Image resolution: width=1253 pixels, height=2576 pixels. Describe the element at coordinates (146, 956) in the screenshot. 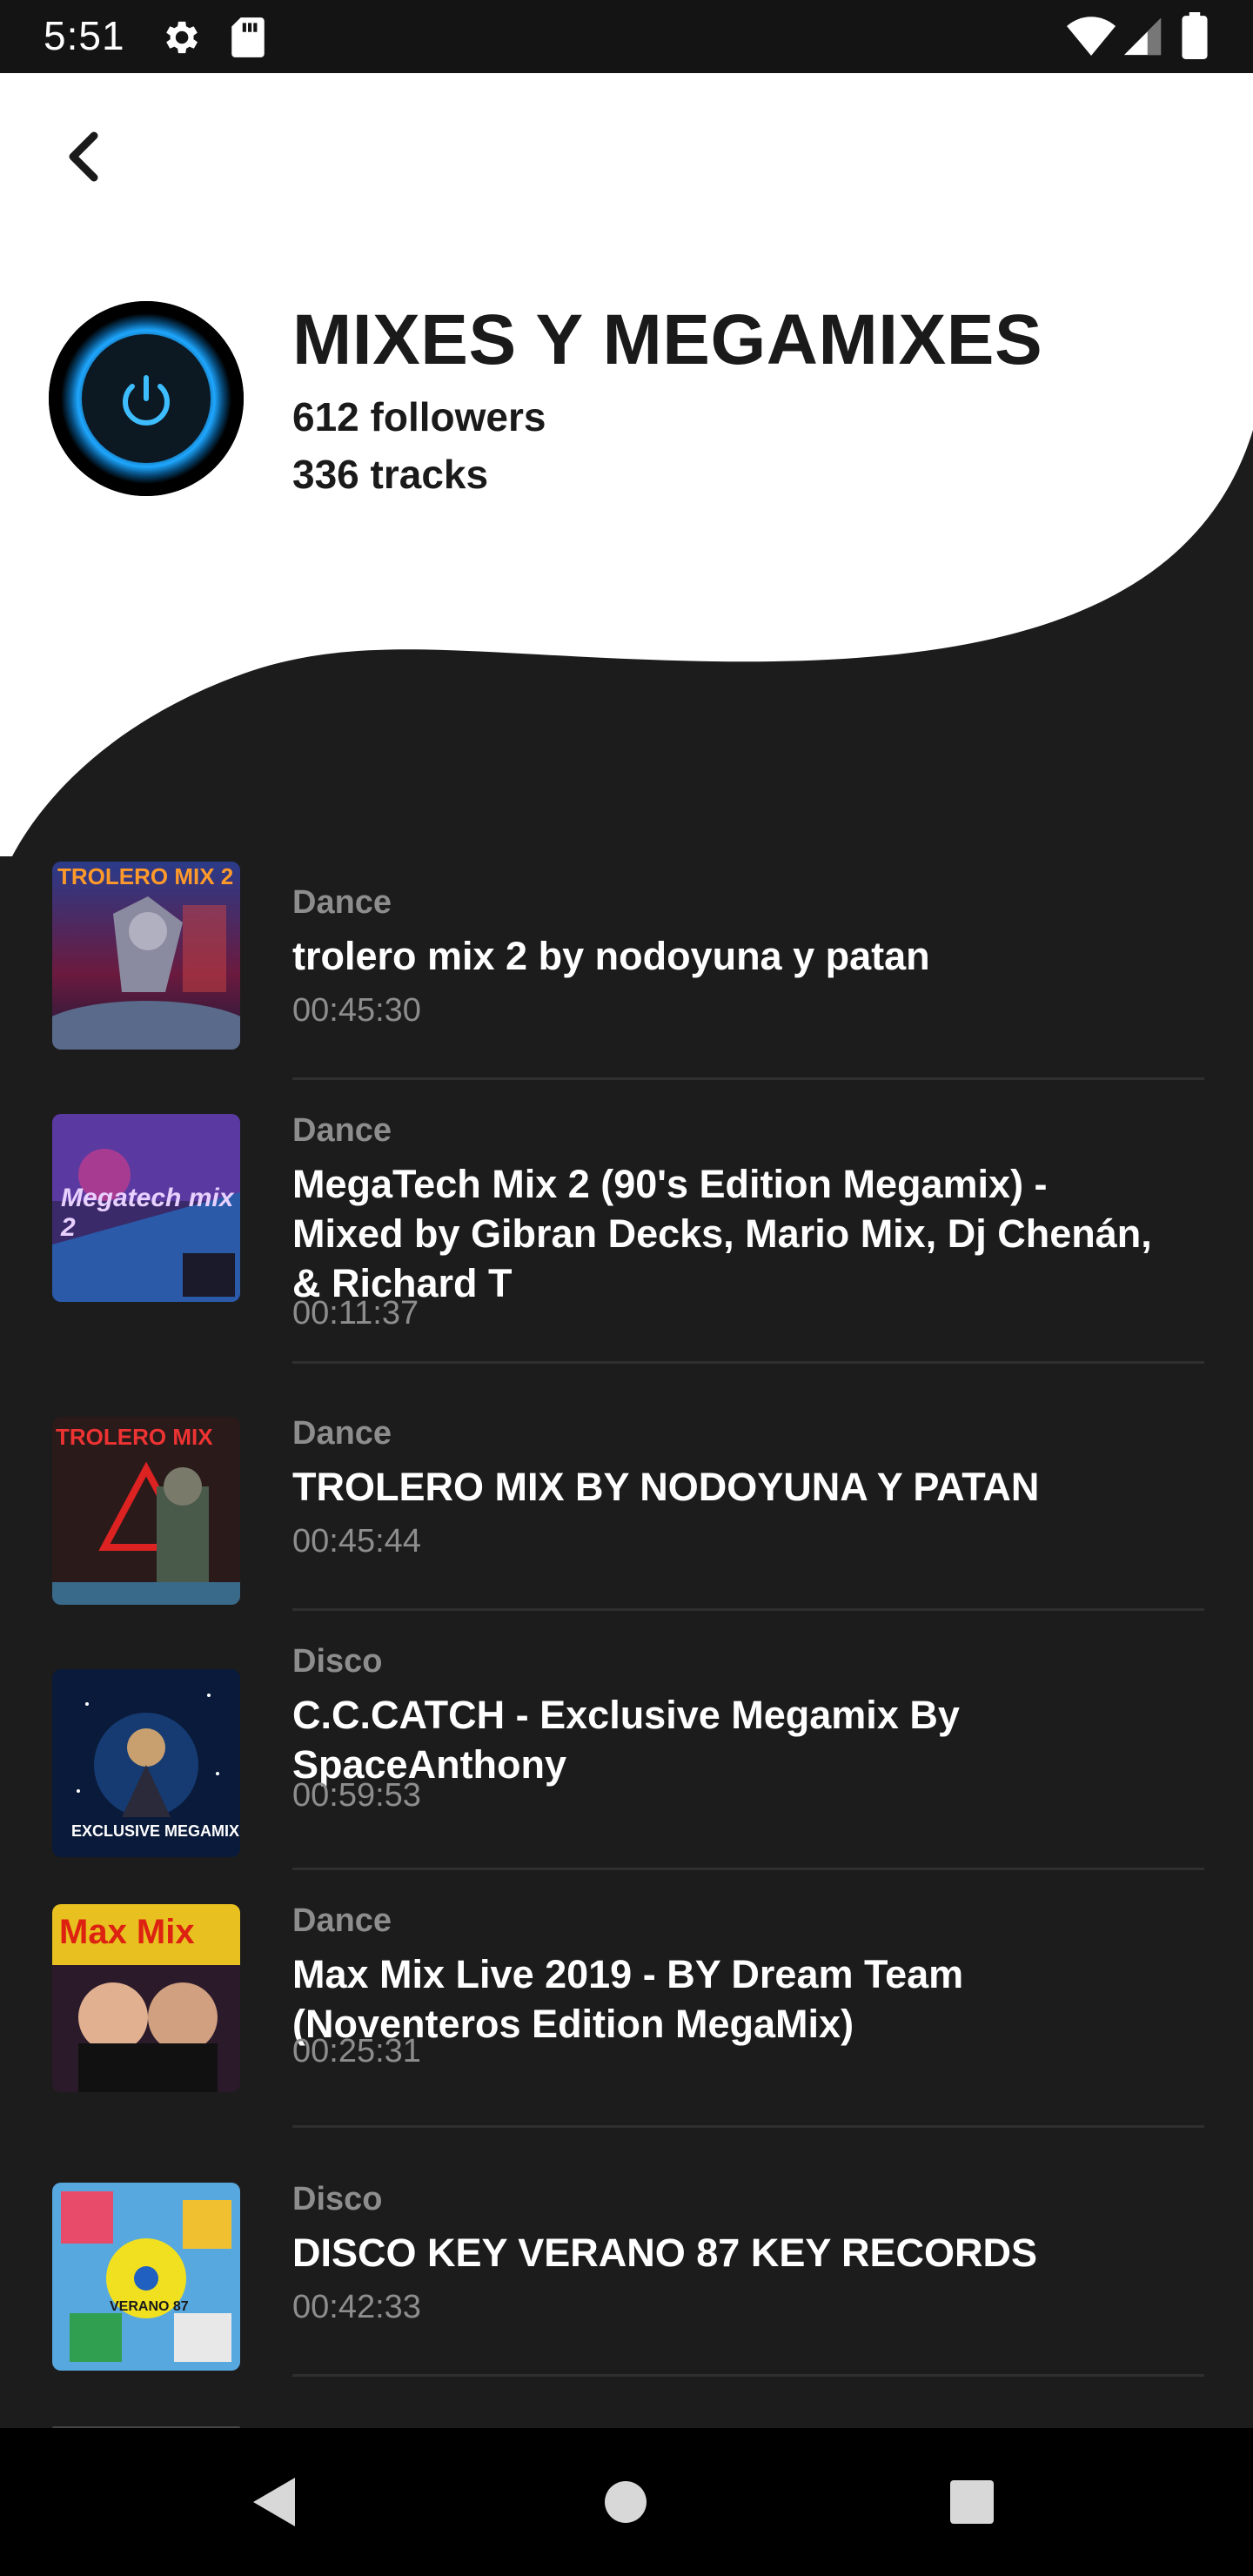

I see `track-thumbnail: TROLERO MIX 2` at that location.